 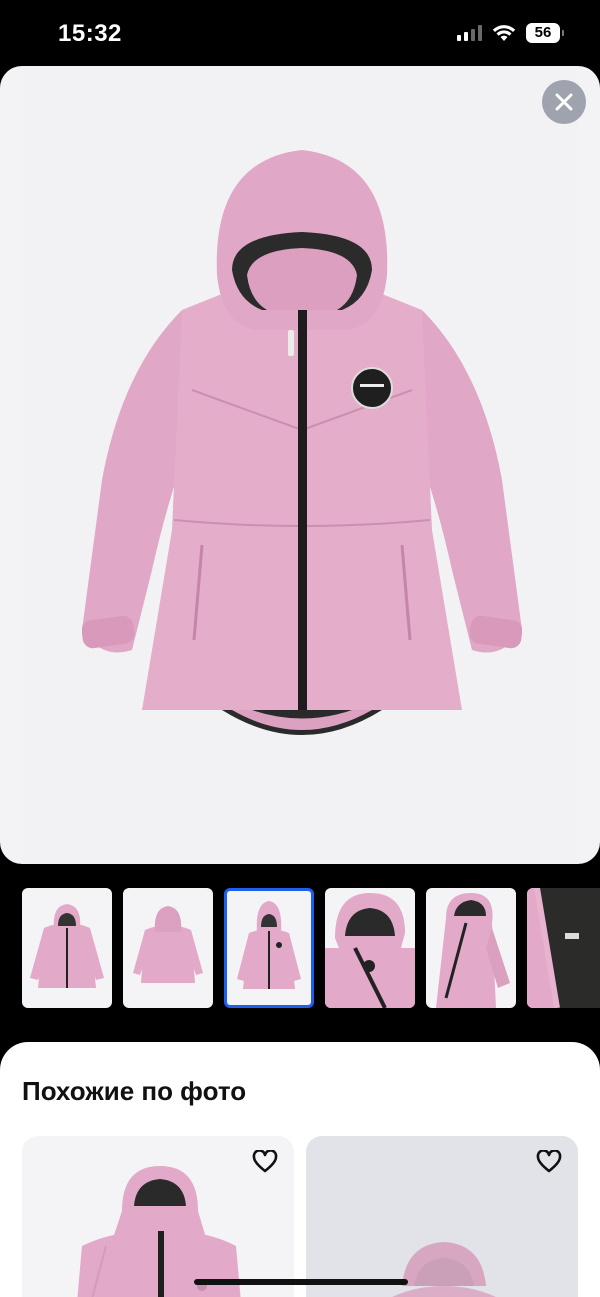 I want to click on thumbnail-strip, so click(x=311, y=949).